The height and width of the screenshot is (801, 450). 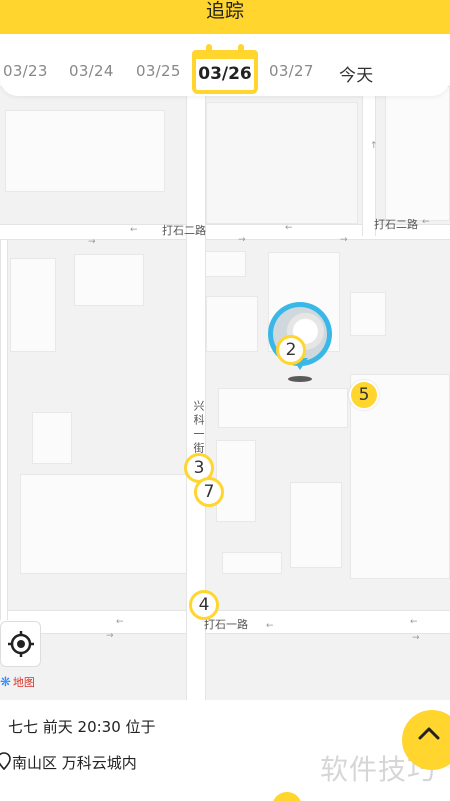 What do you see at coordinates (224, 11) in the screenshot?
I see `page-title: 追踪` at bounding box center [224, 11].